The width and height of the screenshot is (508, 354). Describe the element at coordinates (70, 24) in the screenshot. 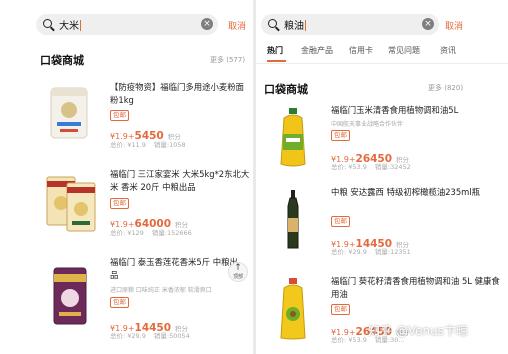

I see `search-input: 大米` at that location.